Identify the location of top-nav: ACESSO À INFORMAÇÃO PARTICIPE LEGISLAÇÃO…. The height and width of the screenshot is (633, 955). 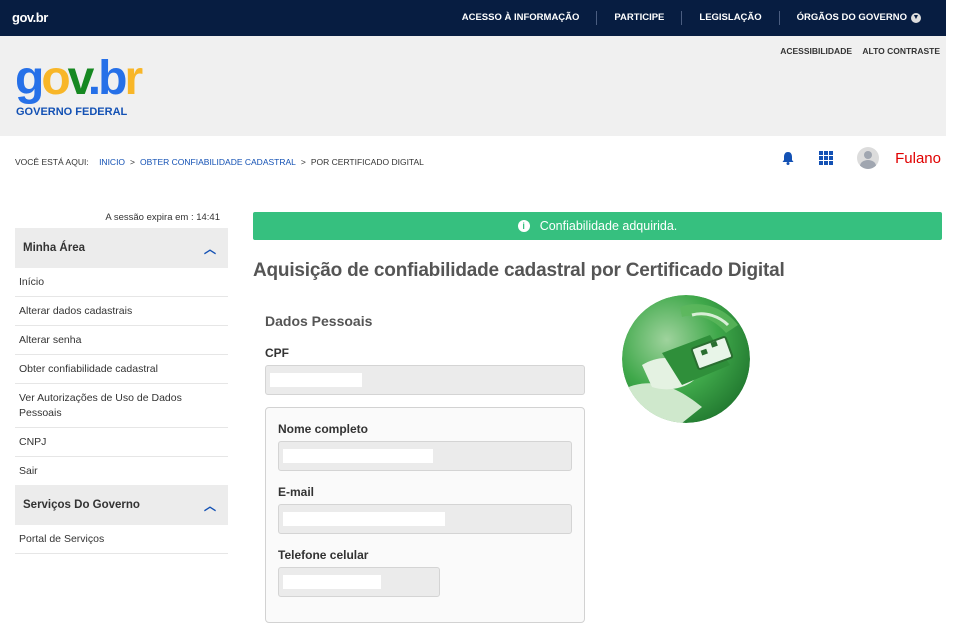
(691, 18).